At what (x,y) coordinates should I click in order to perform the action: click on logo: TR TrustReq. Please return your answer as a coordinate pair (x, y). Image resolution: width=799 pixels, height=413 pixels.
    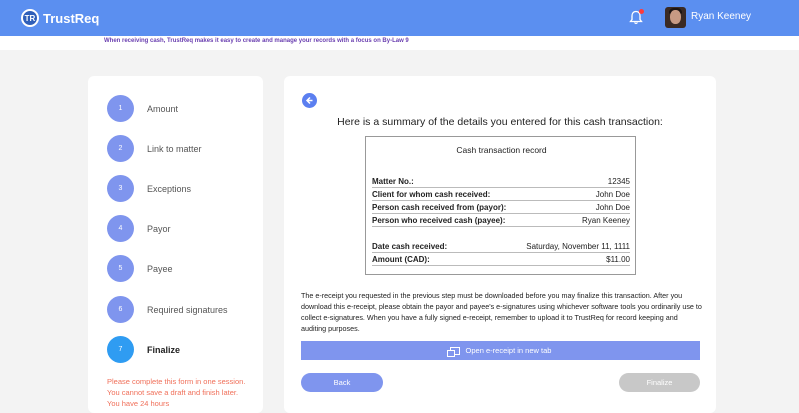
    Looking at the image, I should click on (60, 18).